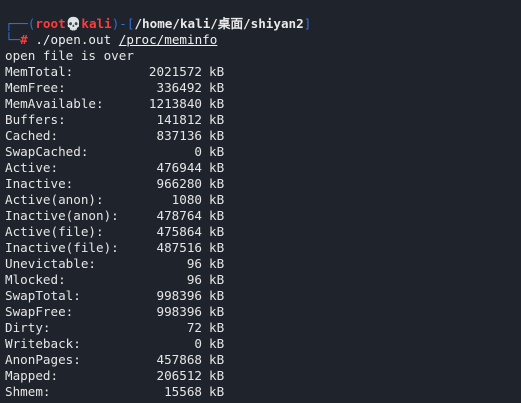 Image resolution: width=521 pixels, height=403 pixels. I want to click on prompt-path: /home/kali/桌面/shiyan2, so click(219, 23).